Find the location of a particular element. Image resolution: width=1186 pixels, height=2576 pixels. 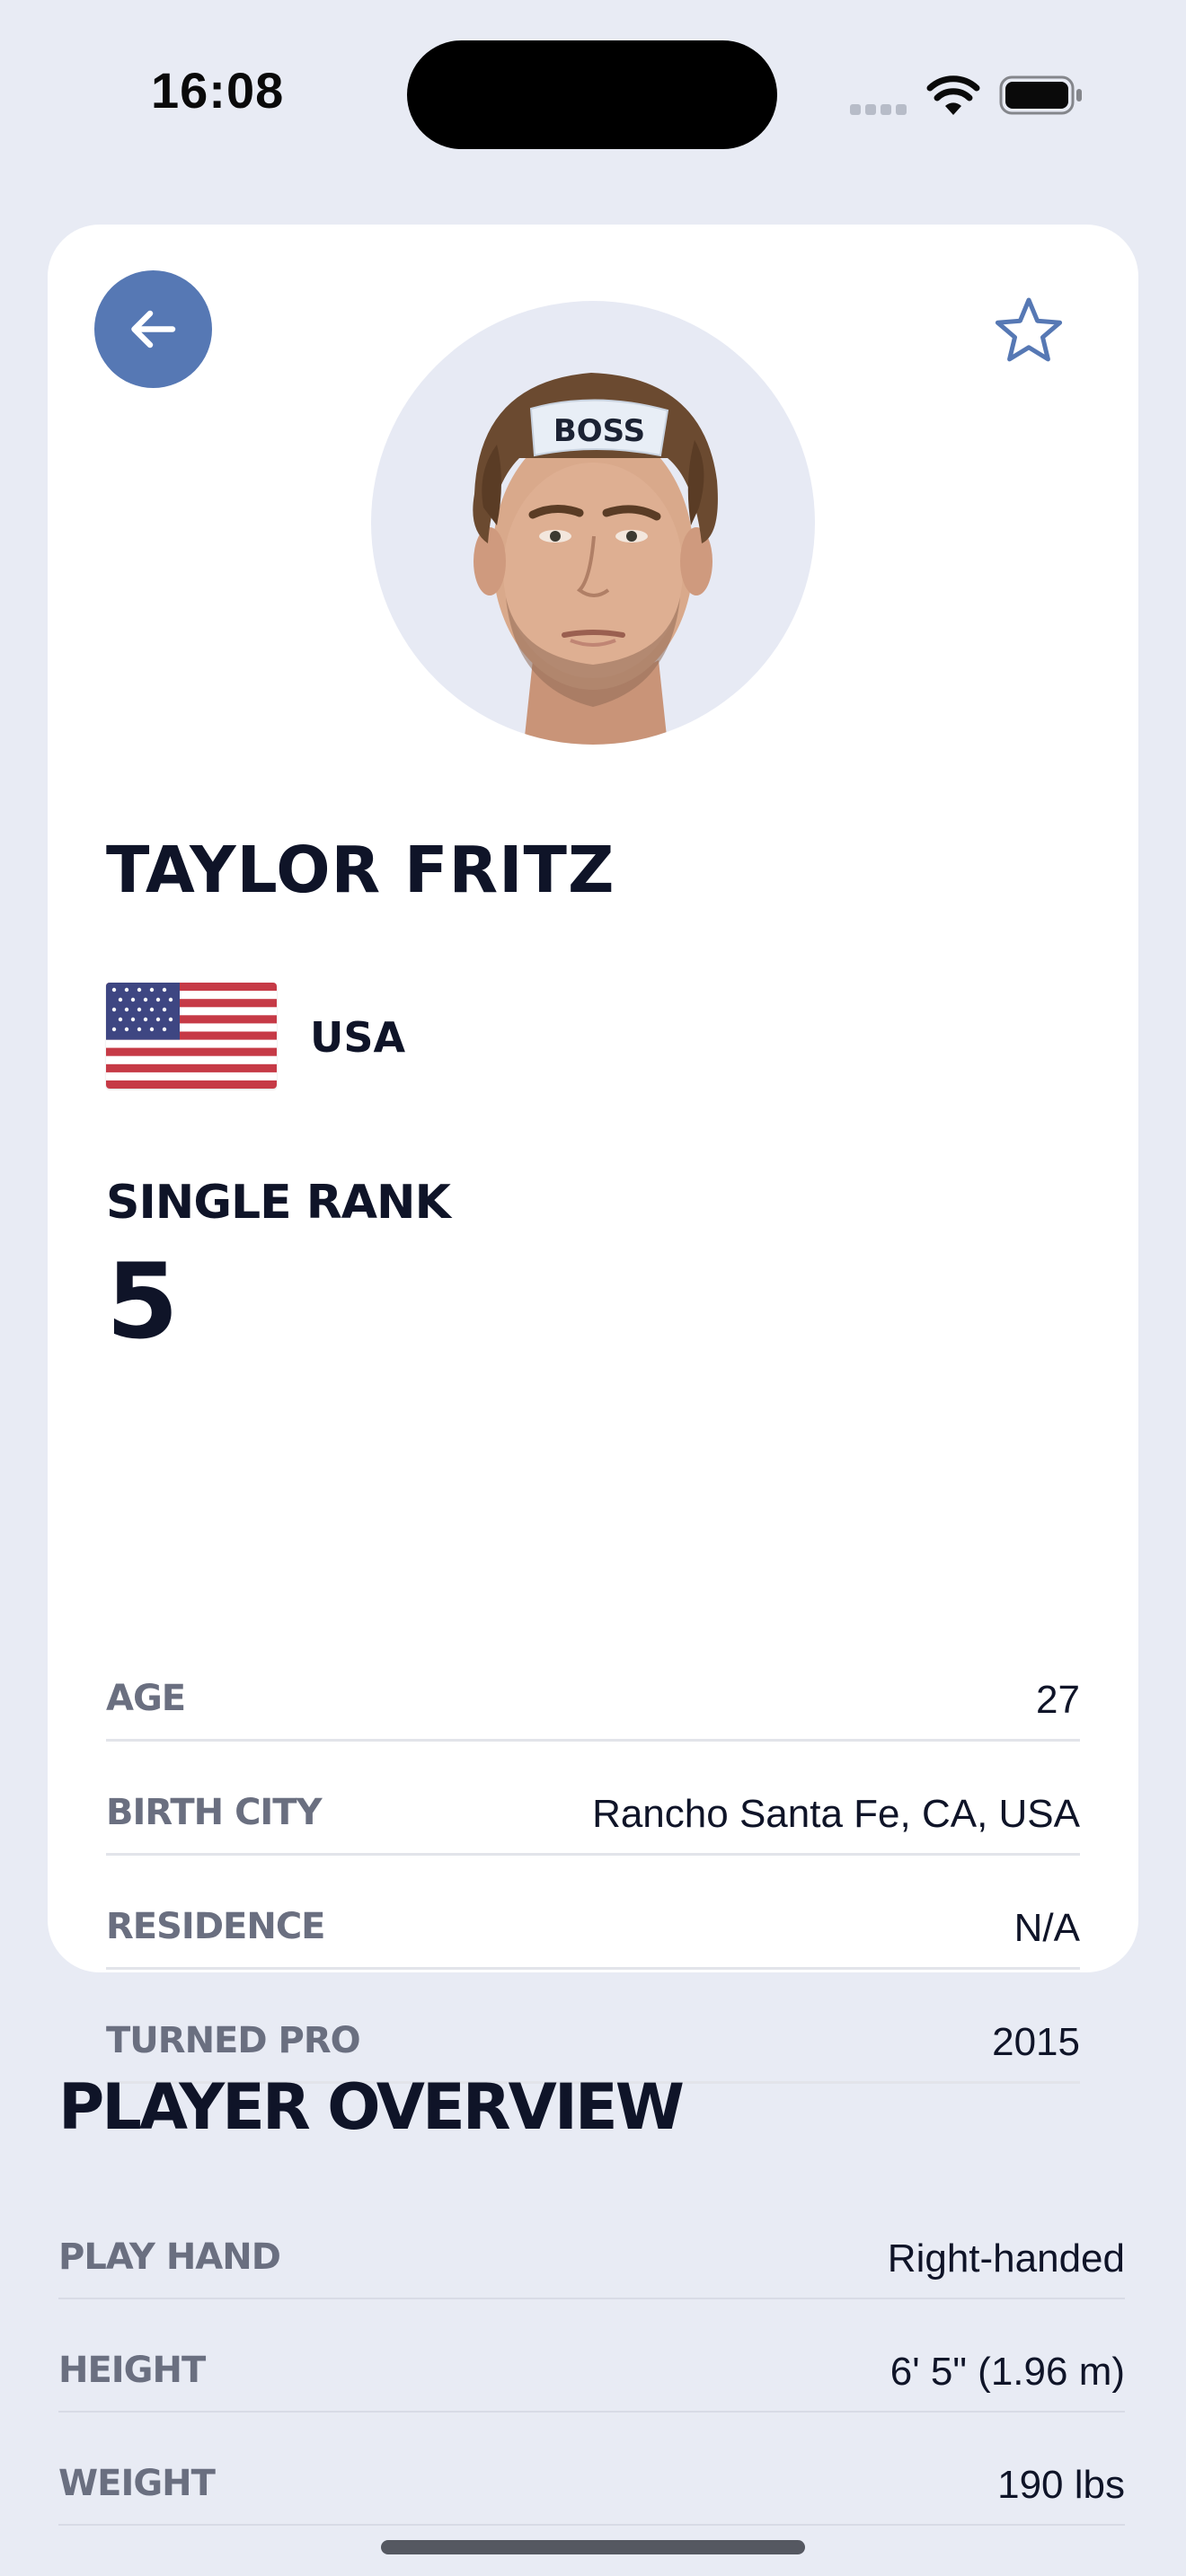

player-avatar: BOSS is located at coordinates (593, 523).